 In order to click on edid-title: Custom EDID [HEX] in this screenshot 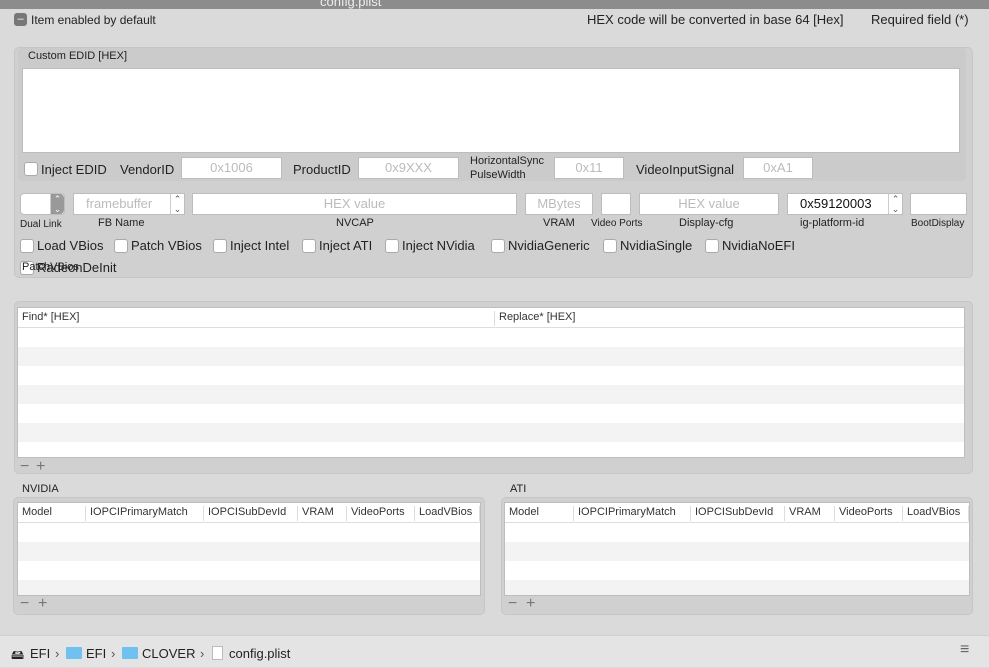, I will do `click(78, 56)`.